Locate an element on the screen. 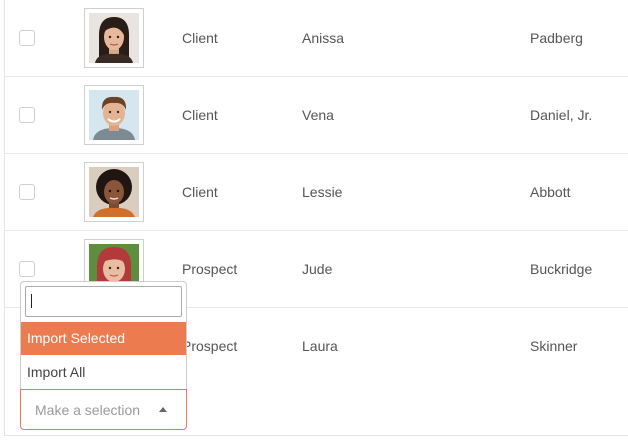 This screenshot has height=442, width=628. option-import-selected: Import Selected is located at coordinates (103, 338).